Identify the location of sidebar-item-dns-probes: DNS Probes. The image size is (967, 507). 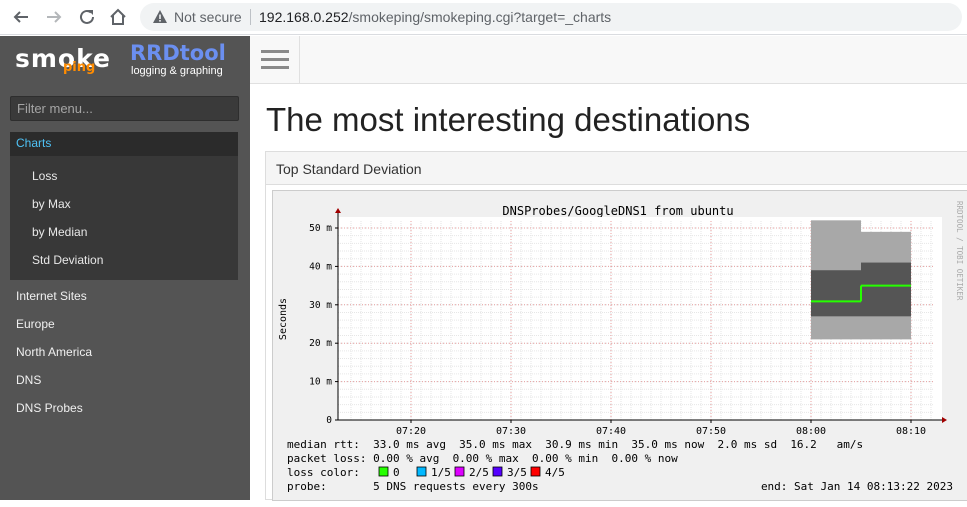
(49, 408).